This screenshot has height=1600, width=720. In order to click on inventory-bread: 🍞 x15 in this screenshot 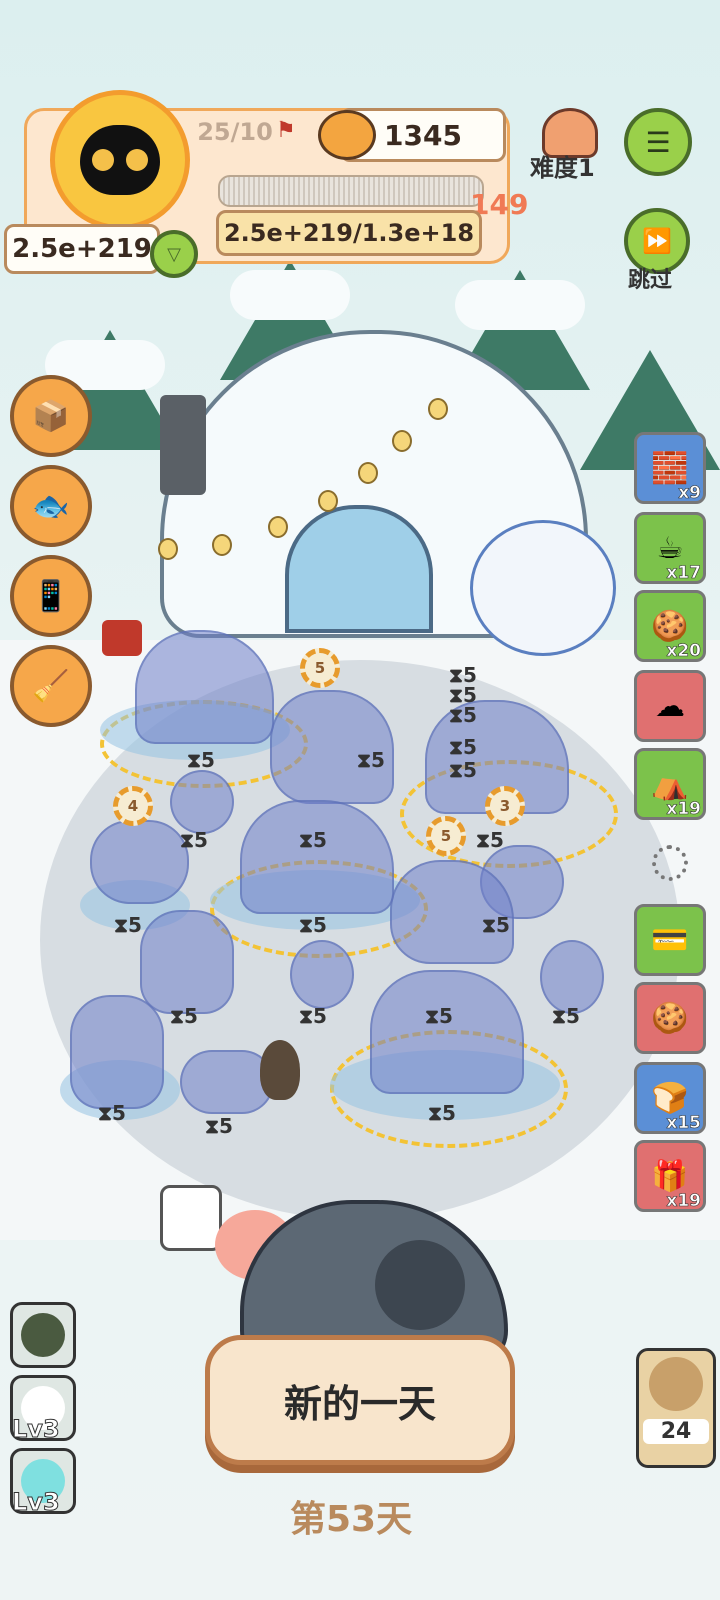, I will do `click(670, 1098)`.